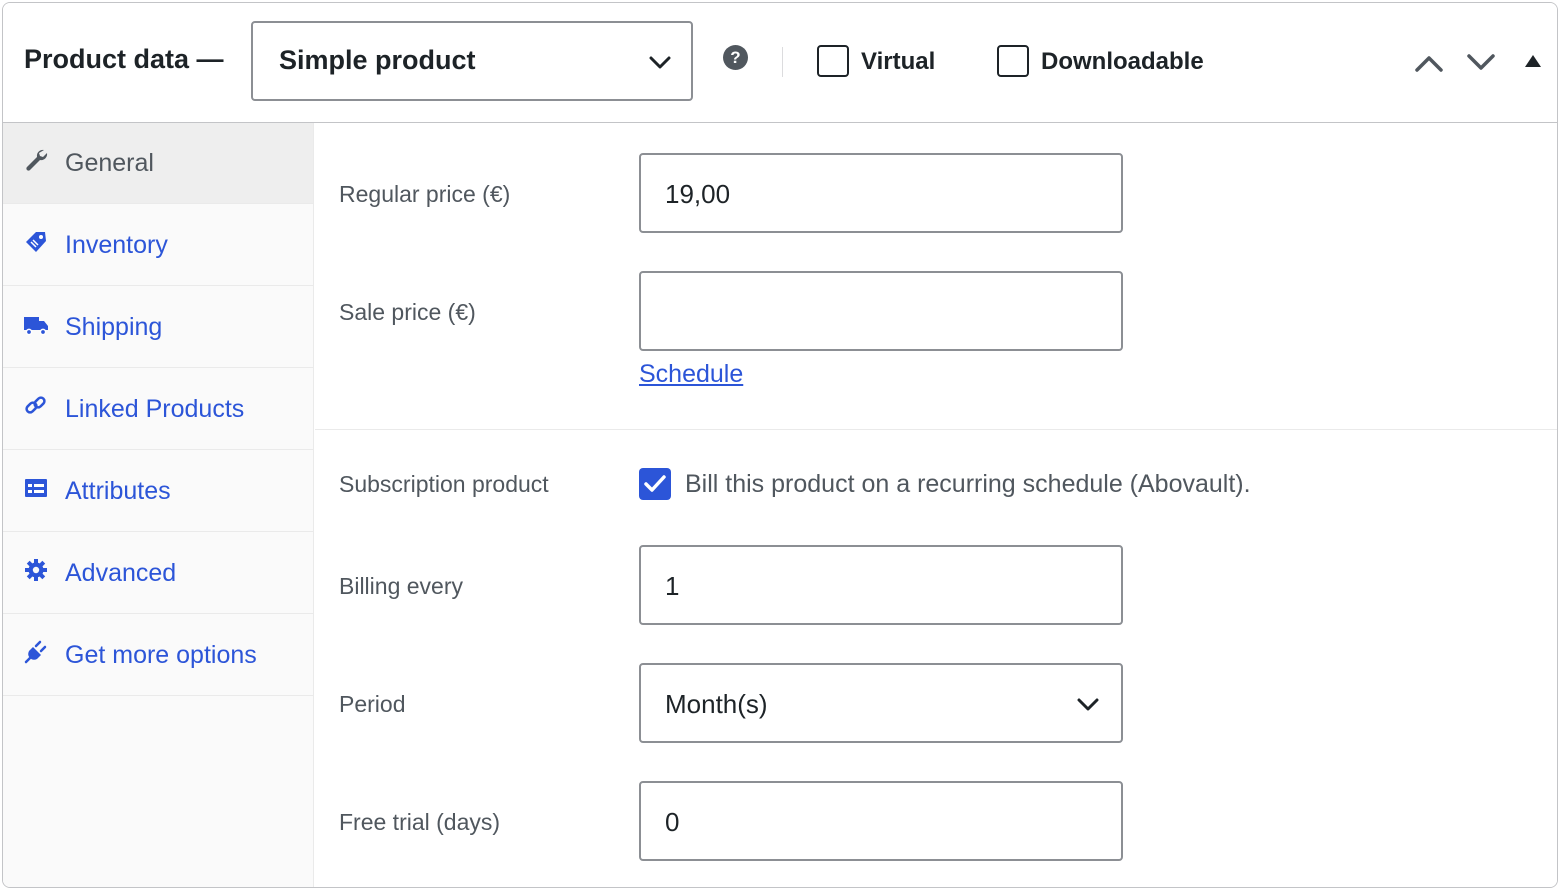  Describe the element at coordinates (118, 491) in the screenshot. I see `tab-label: Attributes` at that location.